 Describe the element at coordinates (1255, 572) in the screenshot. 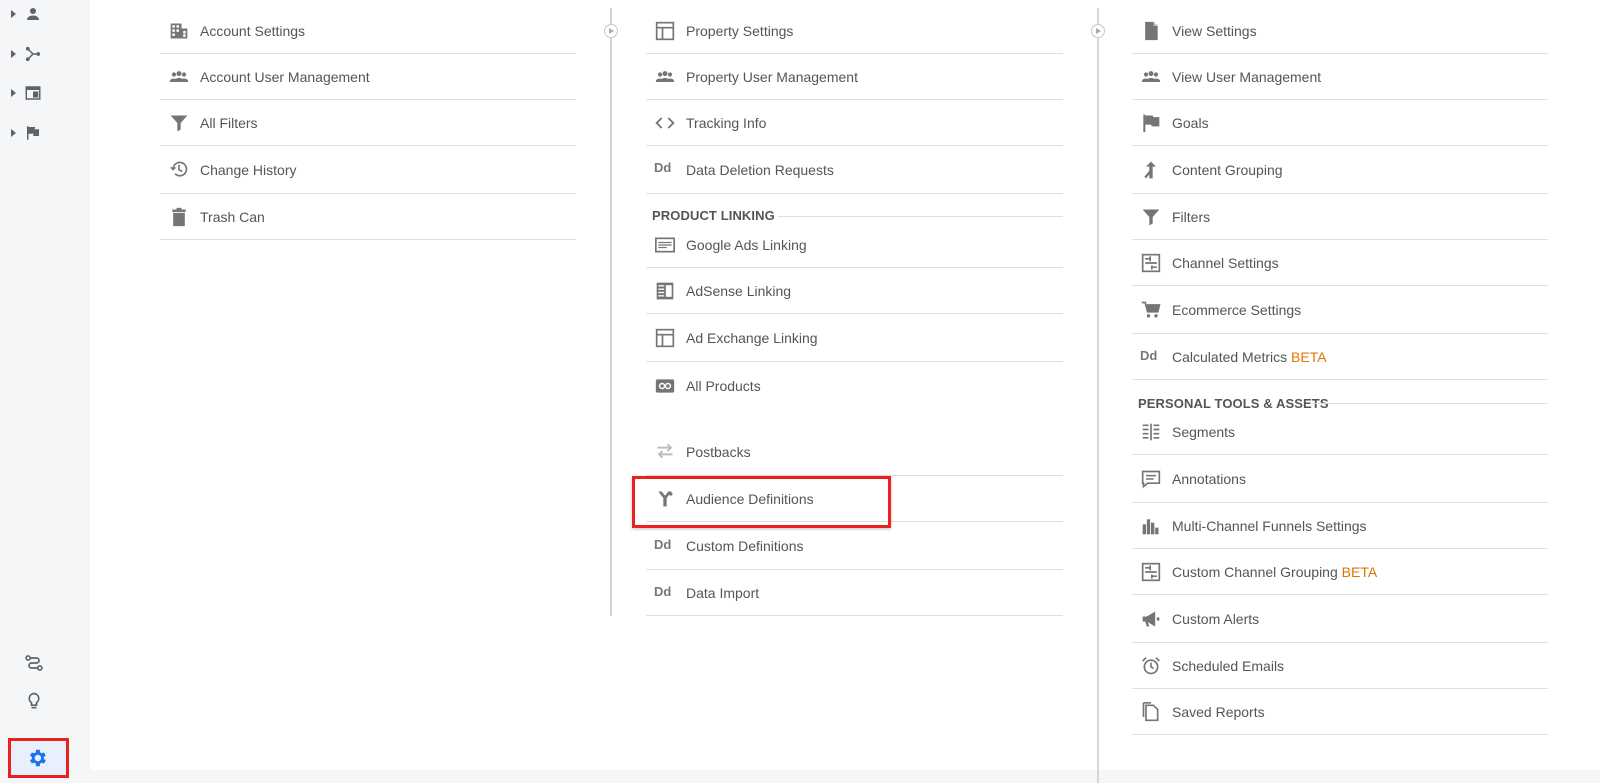

I see `menu-item-text: Custom Channel Grouping` at that location.